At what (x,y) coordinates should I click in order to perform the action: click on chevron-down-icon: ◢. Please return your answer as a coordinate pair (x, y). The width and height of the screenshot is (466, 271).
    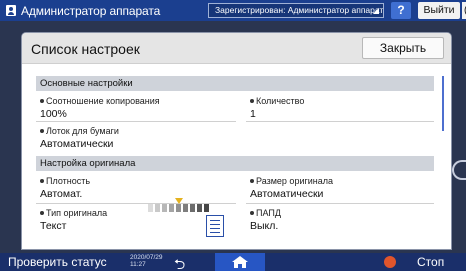
    Looking at the image, I should click on (375, 10).